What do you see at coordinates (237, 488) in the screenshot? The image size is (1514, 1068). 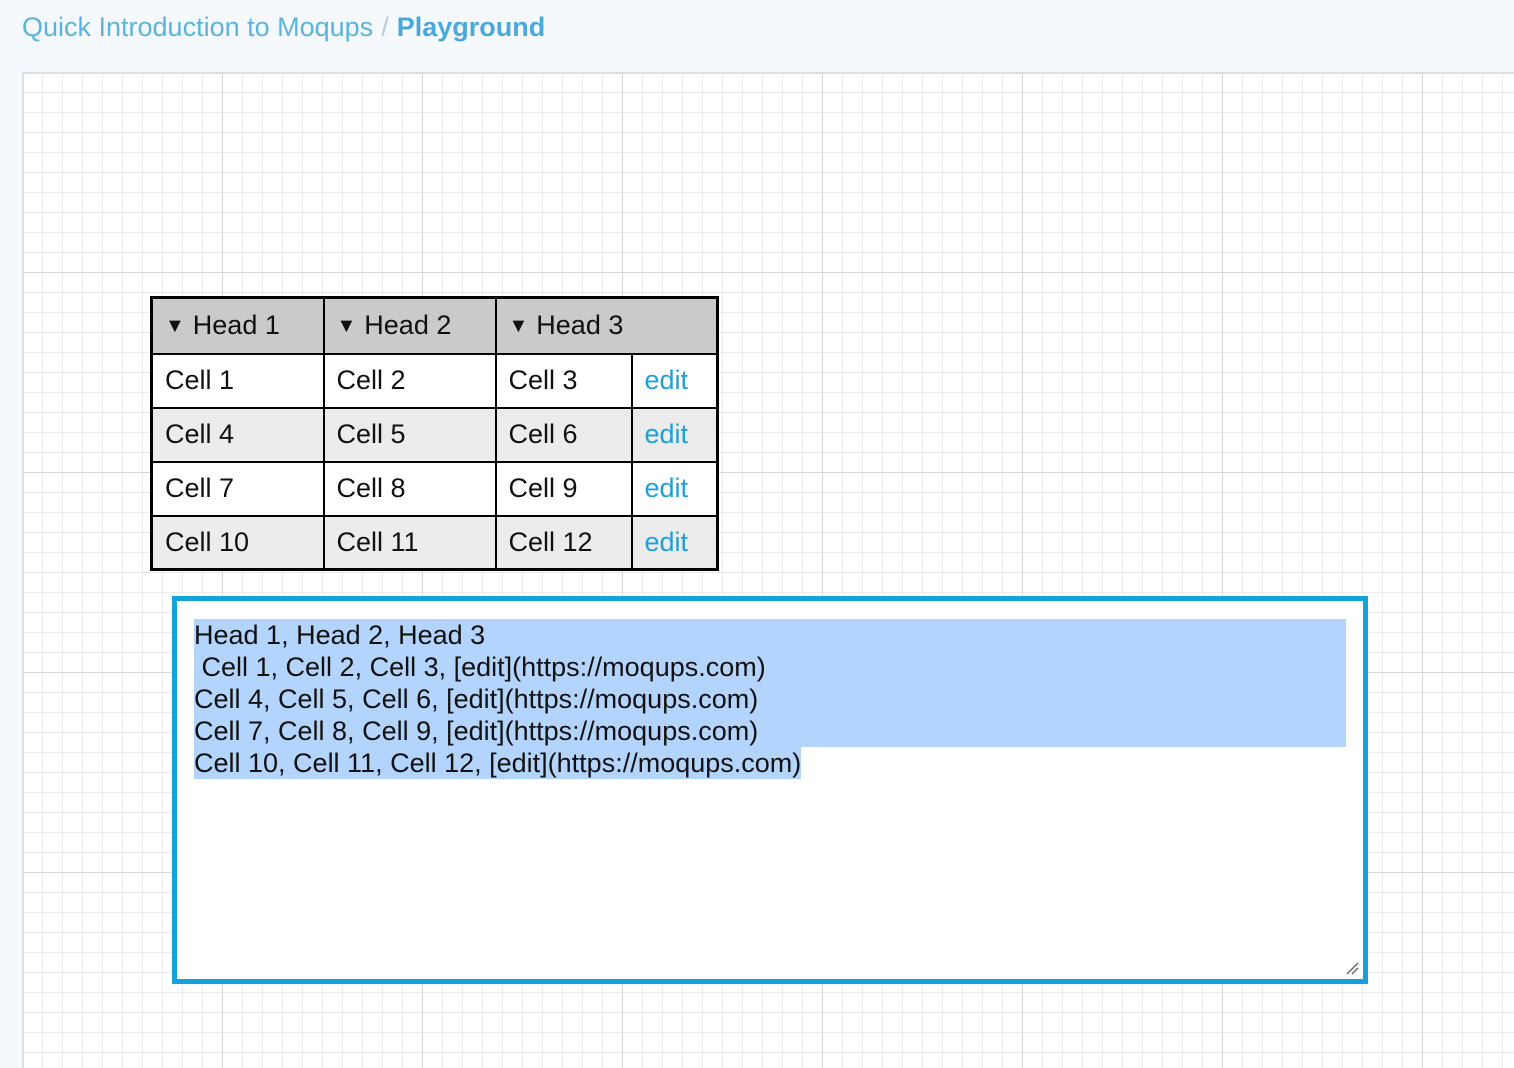 I see `table-cell: Cell 7` at bounding box center [237, 488].